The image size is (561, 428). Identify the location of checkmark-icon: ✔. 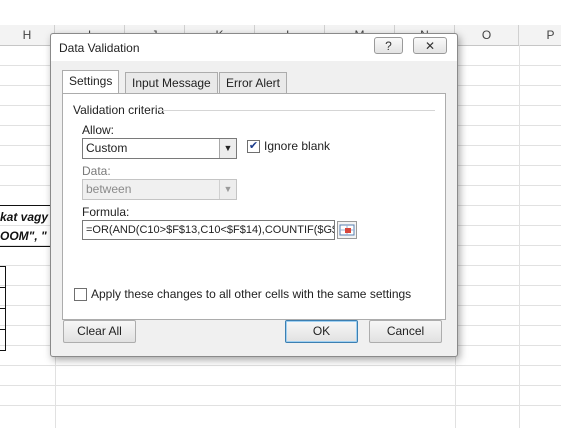
(253, 146).